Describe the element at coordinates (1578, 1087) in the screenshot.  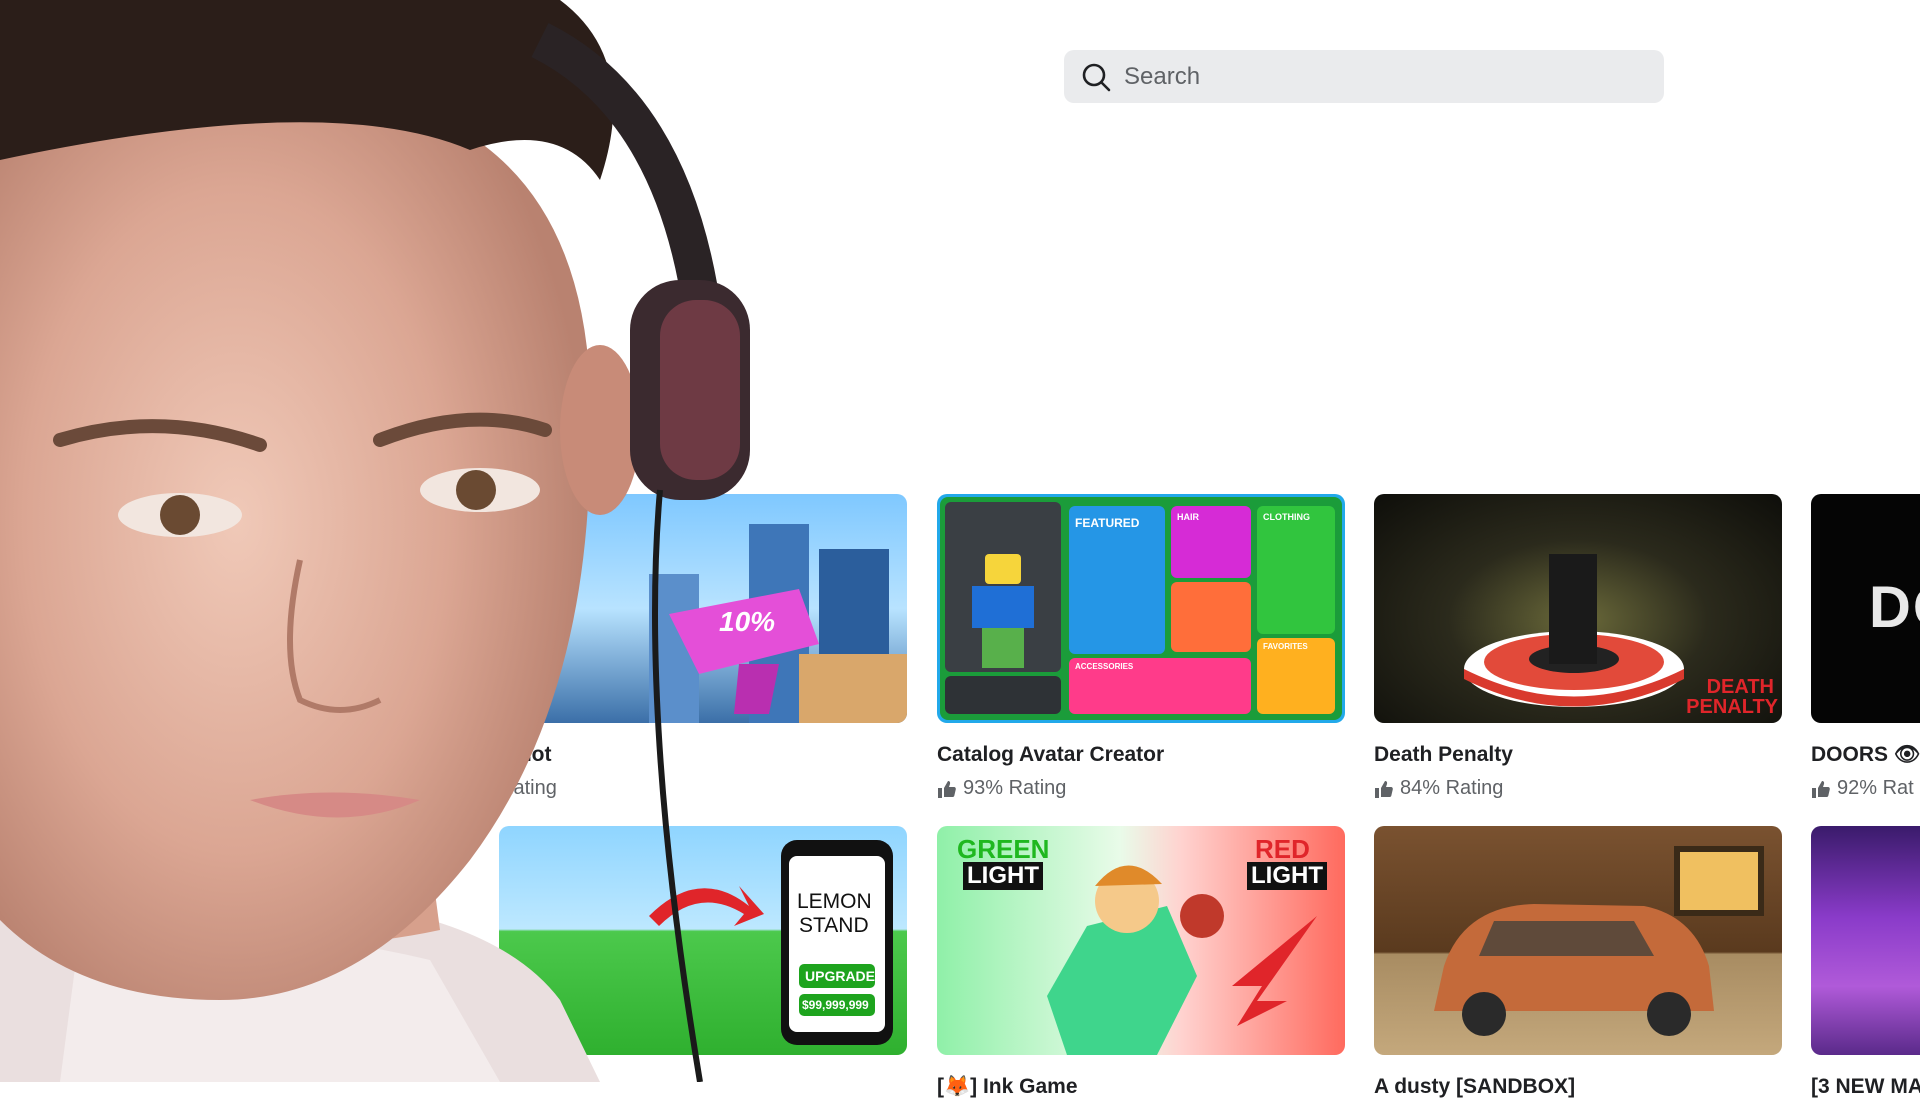
I see `game-title: A dusty [SANDBOX]` at that location.